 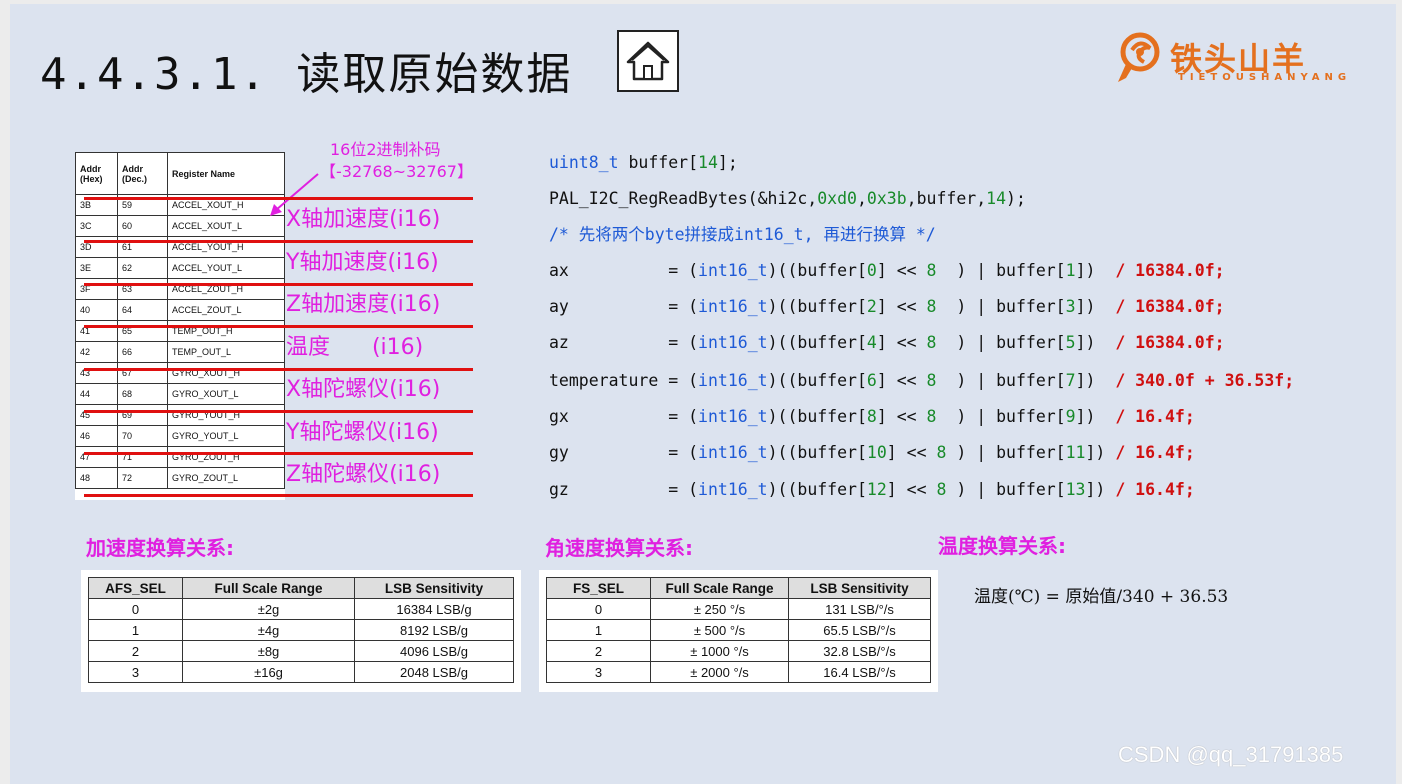 What do you see at coordinates (859, 651) in the screenshot?
I see `sensitivity-cell: 32.8 LSB/°/s` at bounding box center [859, 651].